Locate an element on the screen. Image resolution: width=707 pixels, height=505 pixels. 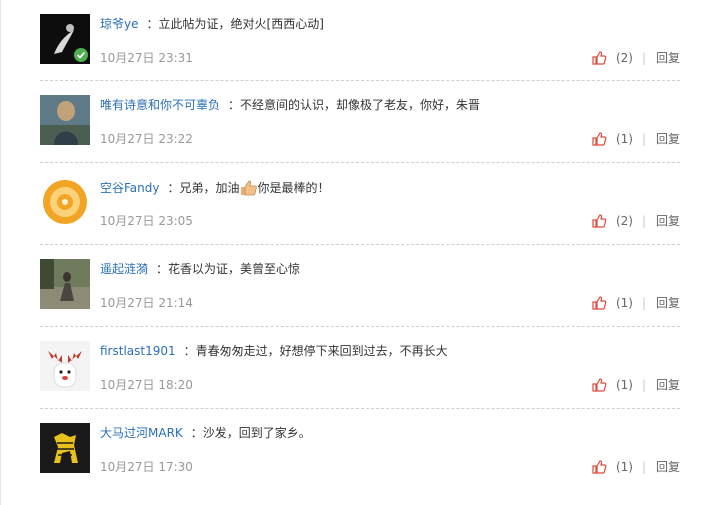
street-avatar-icon is located at coordinates (65, 284).